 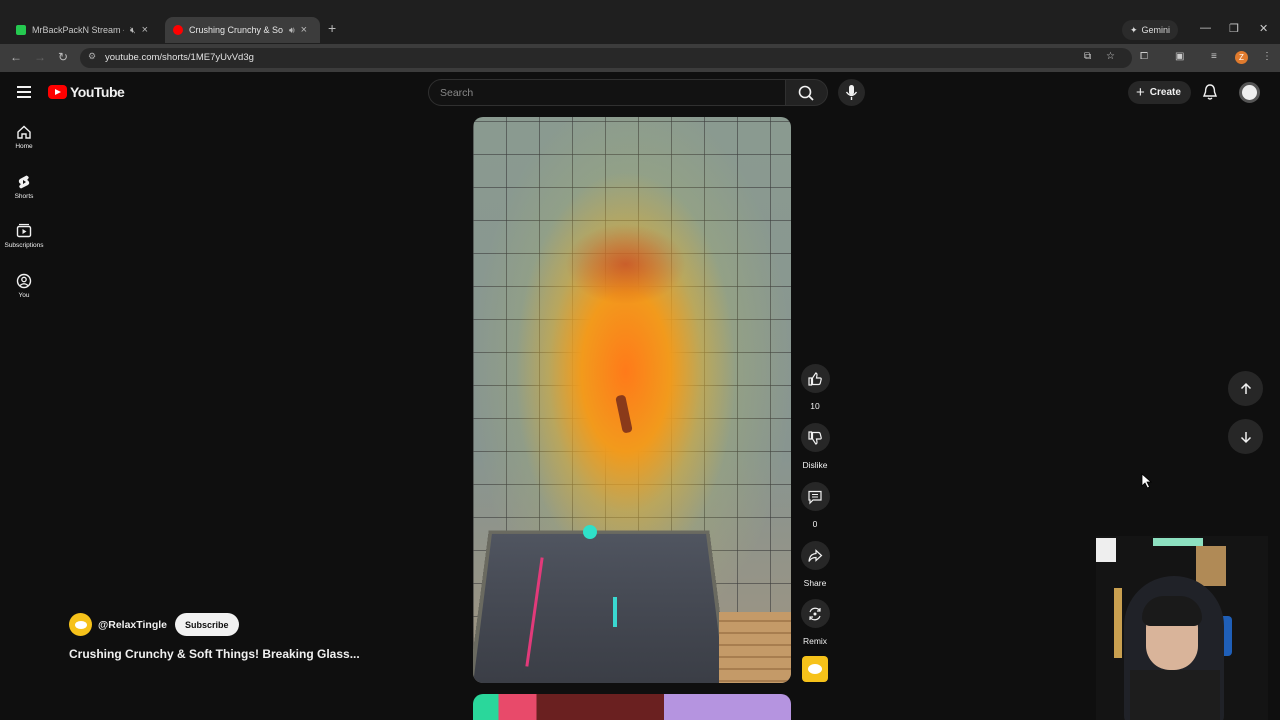 What do you see at coordinates (24, 230) in the screenshot?
I see `subscriptions-icon` at bounding box center [24, 230].